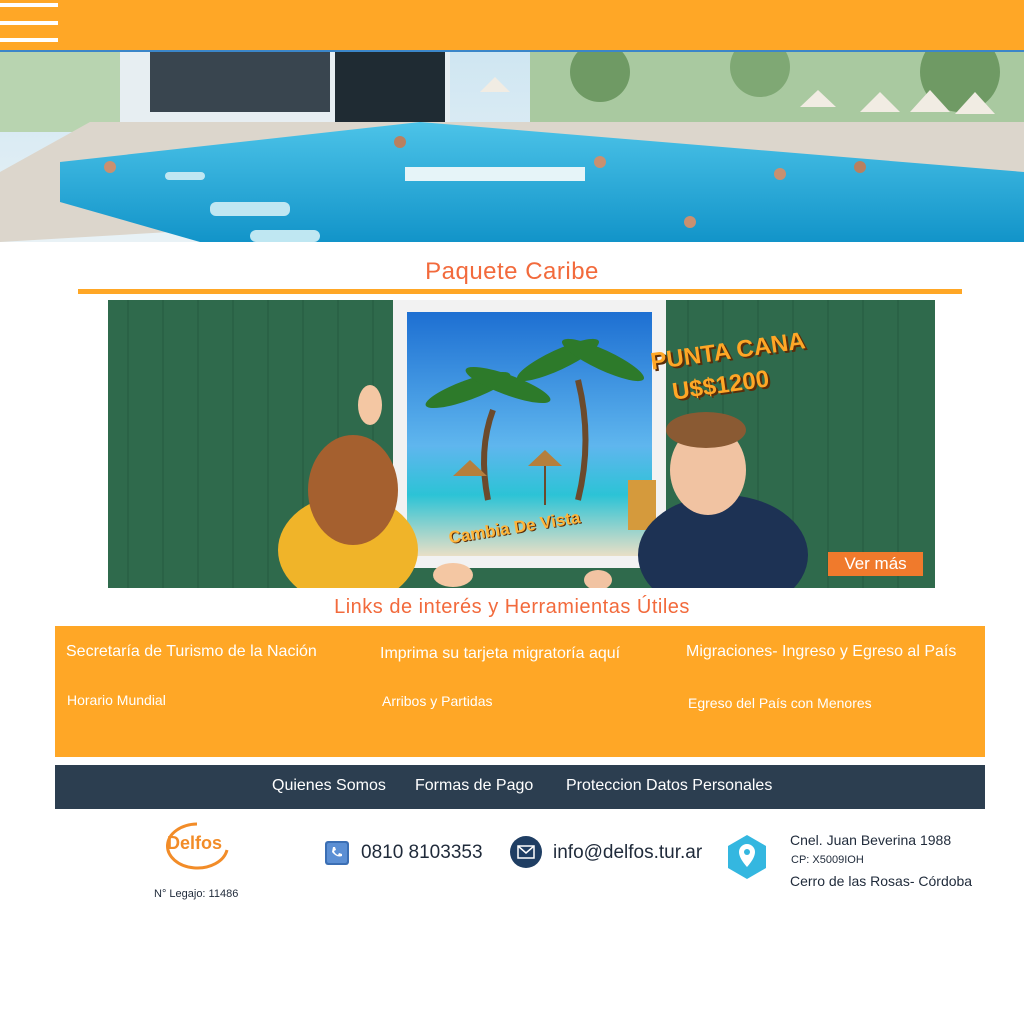 This screenshot has height=1018, width=1024. Describe the element at coordinates (437, 701) in the screenshot. I see `link-arribos-partidas: Arribos y Partidas` at that location.